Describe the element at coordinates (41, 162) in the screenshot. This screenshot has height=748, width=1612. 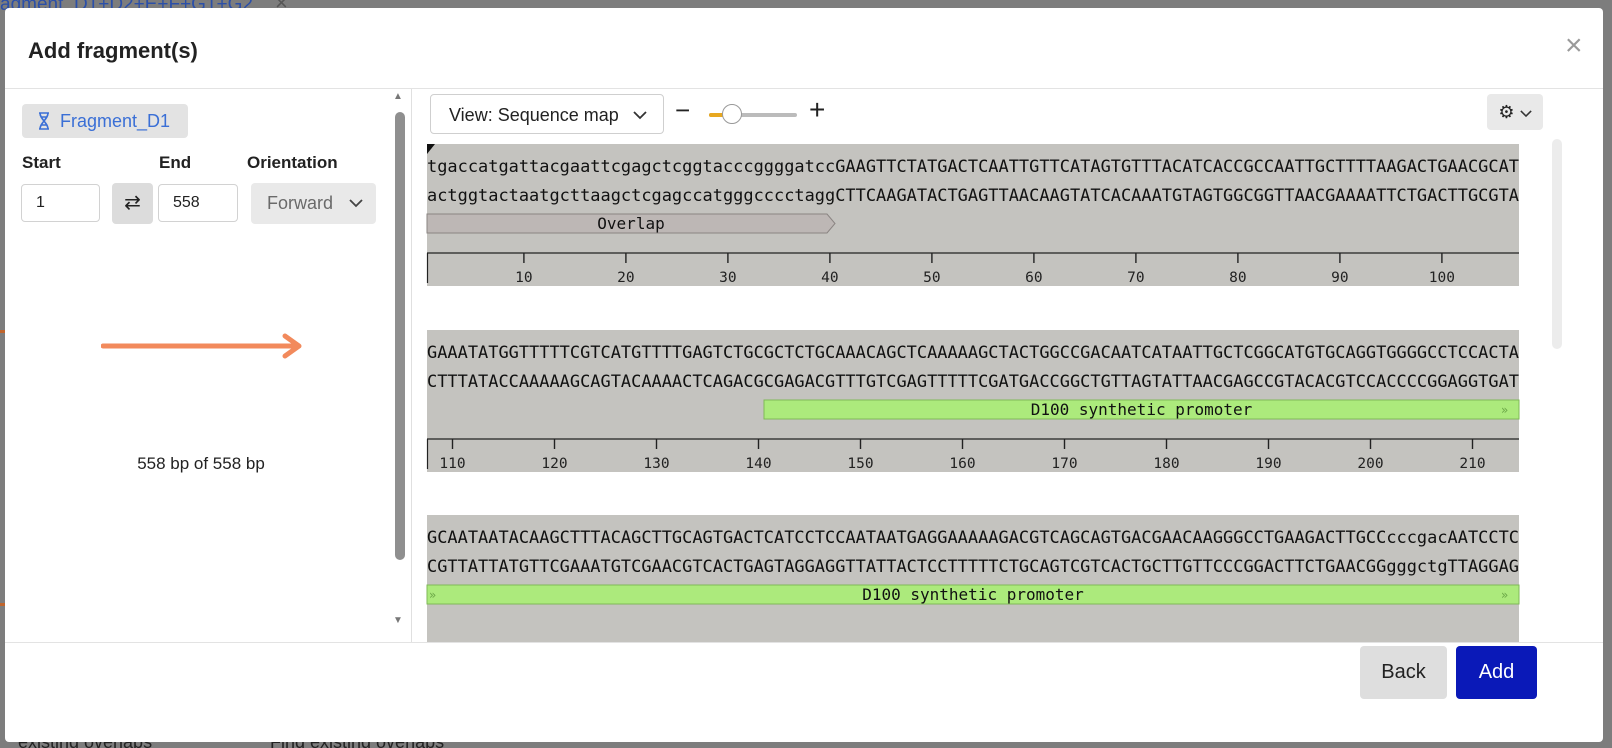
I see `start-label: Start` at that location.